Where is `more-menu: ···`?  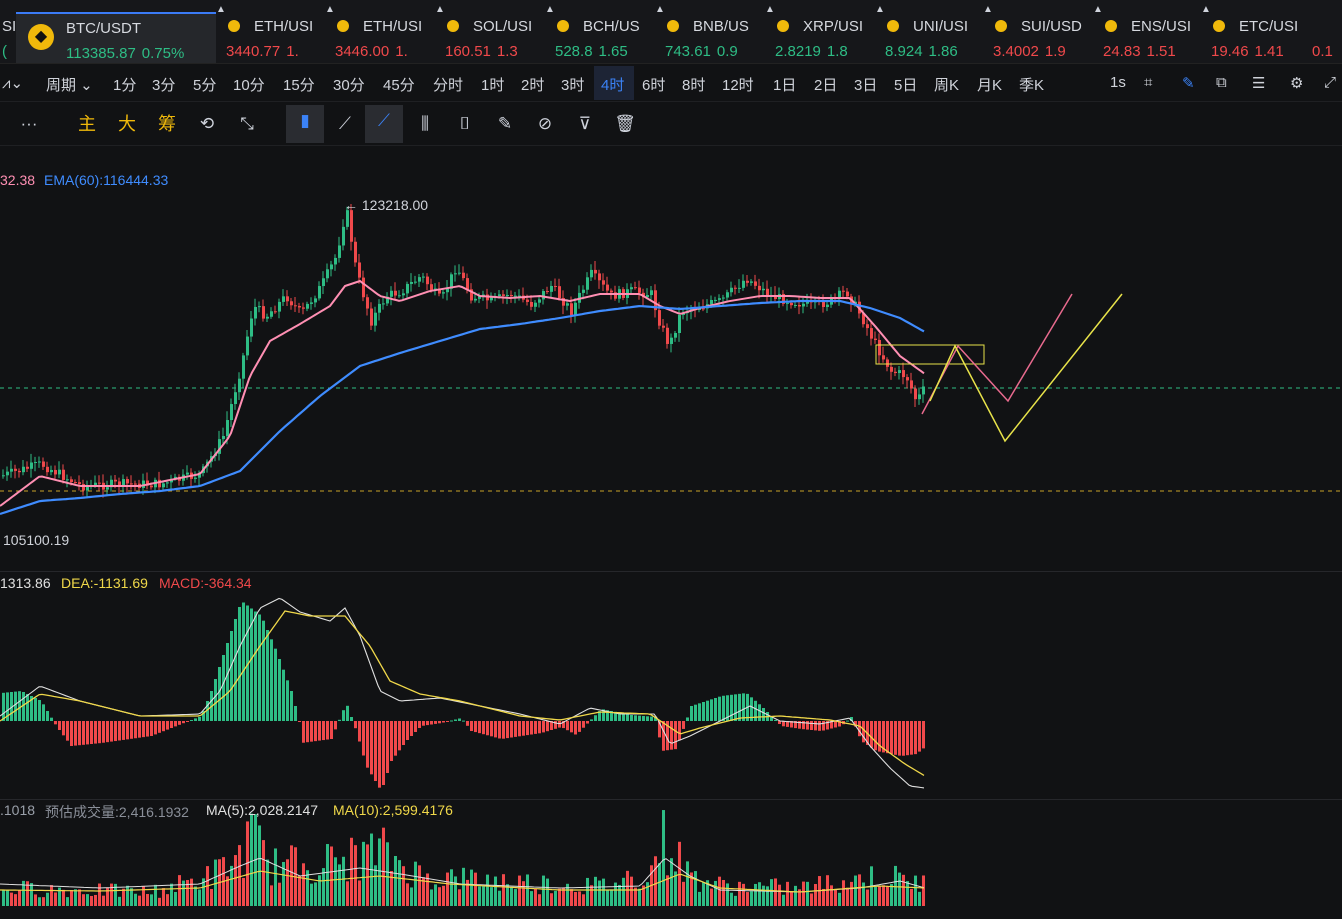 more-menu: ··· is located at coordinates (29, 124).